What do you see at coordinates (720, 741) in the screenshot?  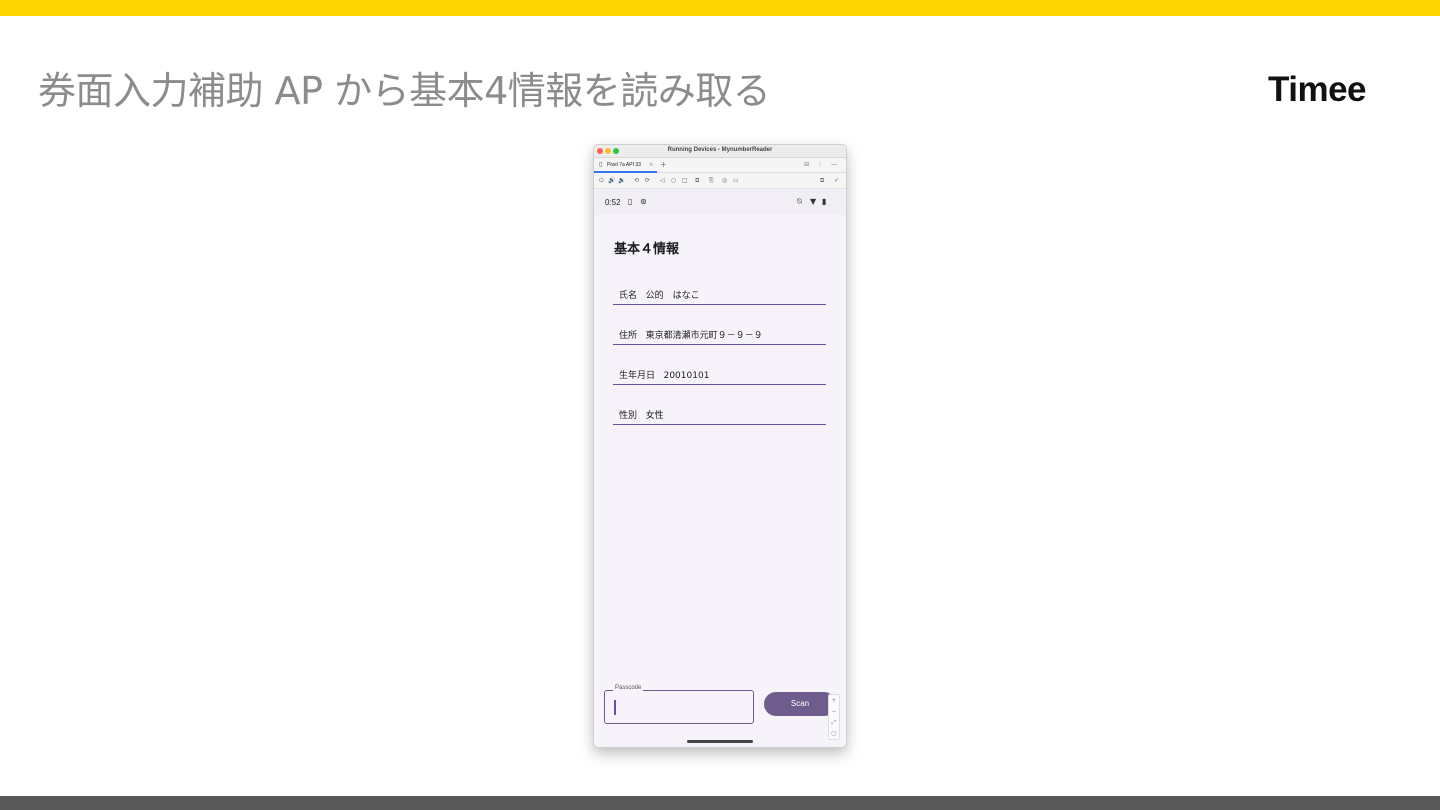 I see `home-indicator` at bounding box center [720, 741].